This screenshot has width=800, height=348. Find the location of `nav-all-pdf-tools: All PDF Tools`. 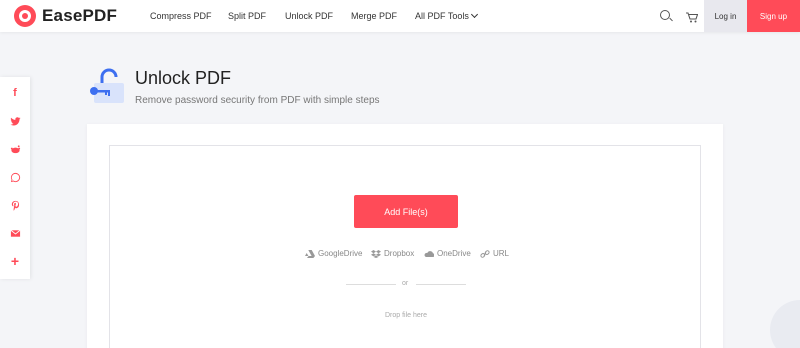

nav-all-pdf-tools: All PDF Tools is located at coordinates (446, 15).